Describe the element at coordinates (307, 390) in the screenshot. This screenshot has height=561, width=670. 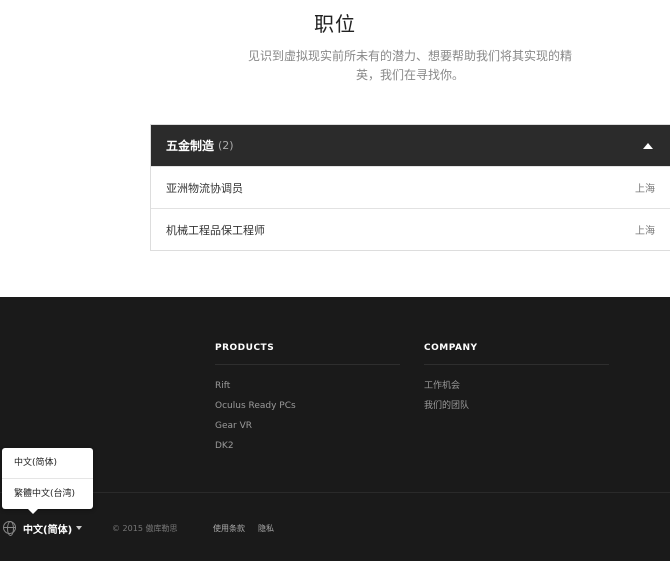
I see `footer-link-rift: Rift` at that location.